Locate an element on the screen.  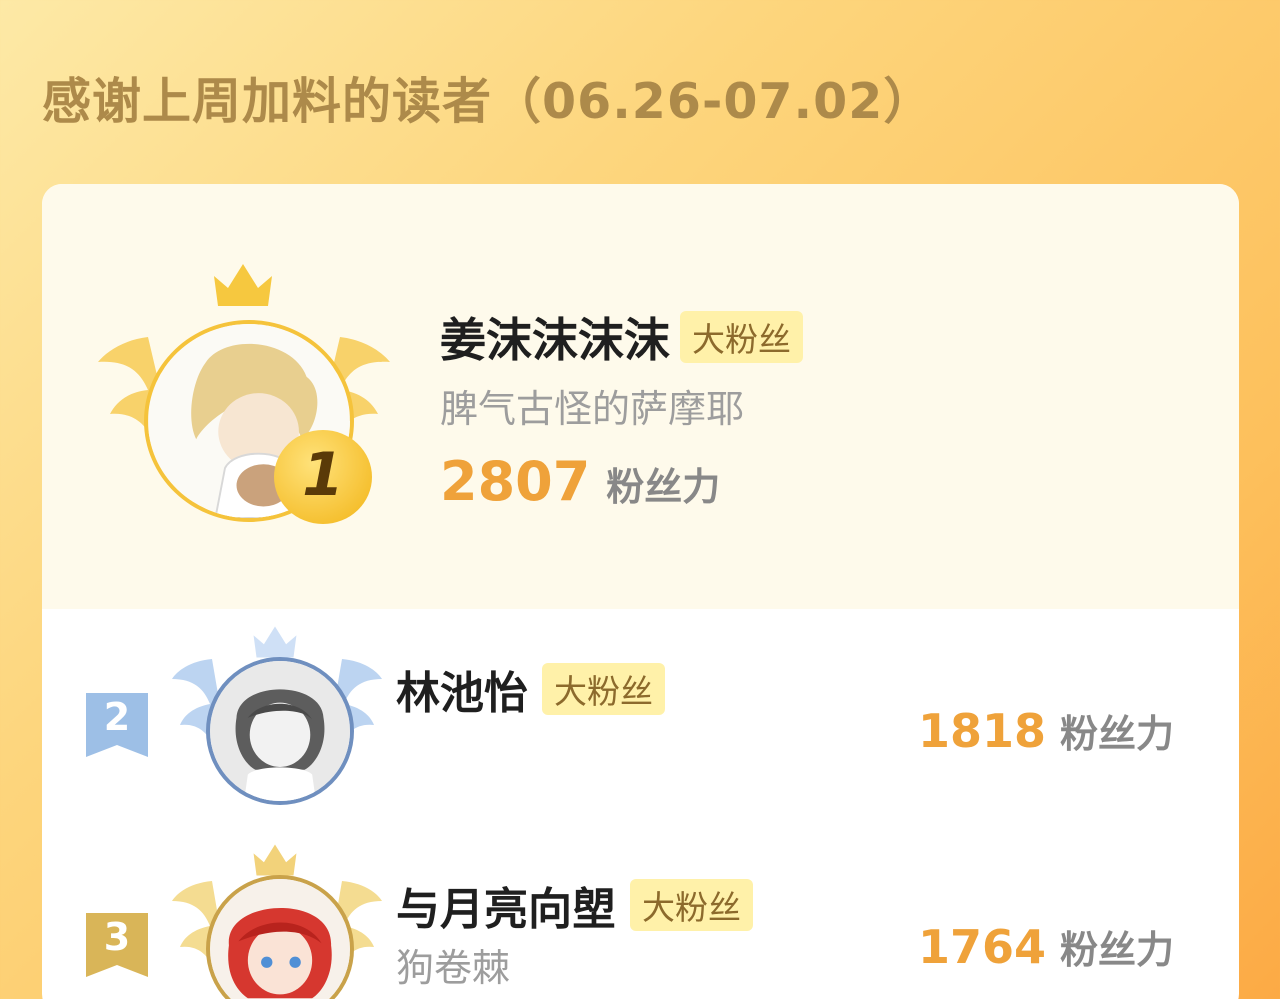
user-name: 与月亮向塱 is located at coordinates (506, 905).